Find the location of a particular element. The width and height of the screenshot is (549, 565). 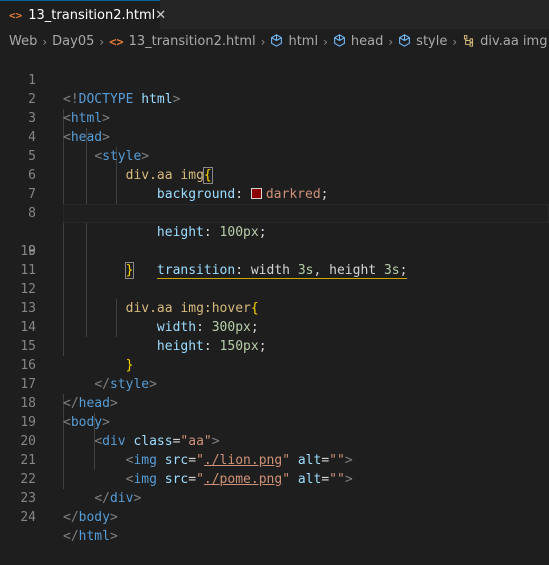

tab-title: 13_transition2.html is located at coordinates (92, 15).